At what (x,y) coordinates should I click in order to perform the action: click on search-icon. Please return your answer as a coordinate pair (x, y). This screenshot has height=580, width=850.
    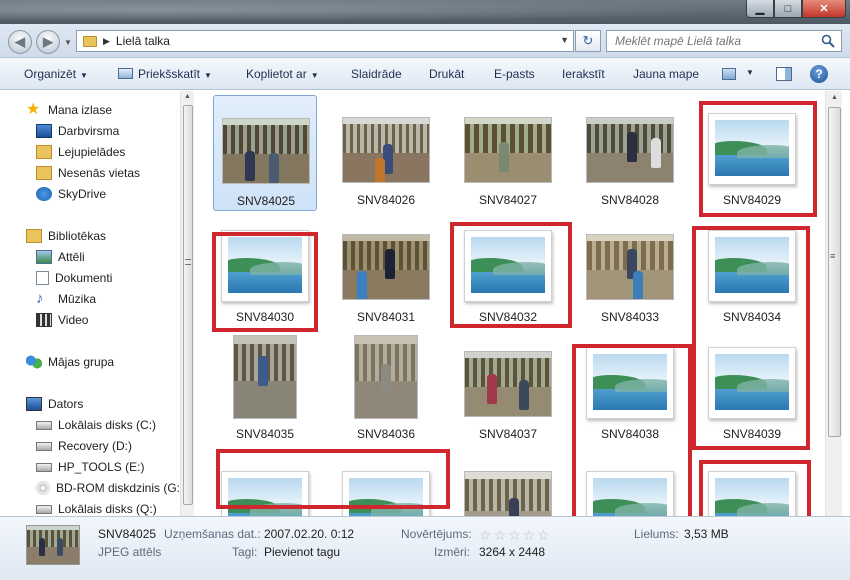
    Looking at the image, I should click on (828, 41).